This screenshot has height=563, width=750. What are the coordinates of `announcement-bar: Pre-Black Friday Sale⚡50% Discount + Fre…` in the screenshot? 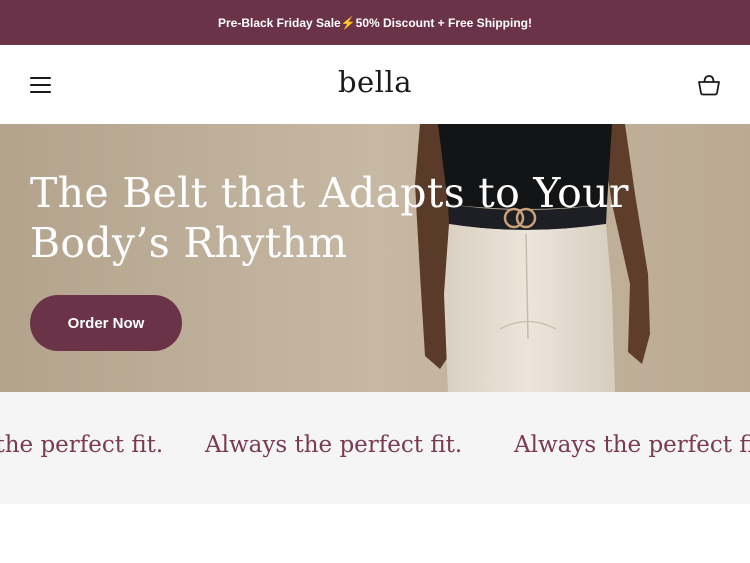 It's located at (375, 22).